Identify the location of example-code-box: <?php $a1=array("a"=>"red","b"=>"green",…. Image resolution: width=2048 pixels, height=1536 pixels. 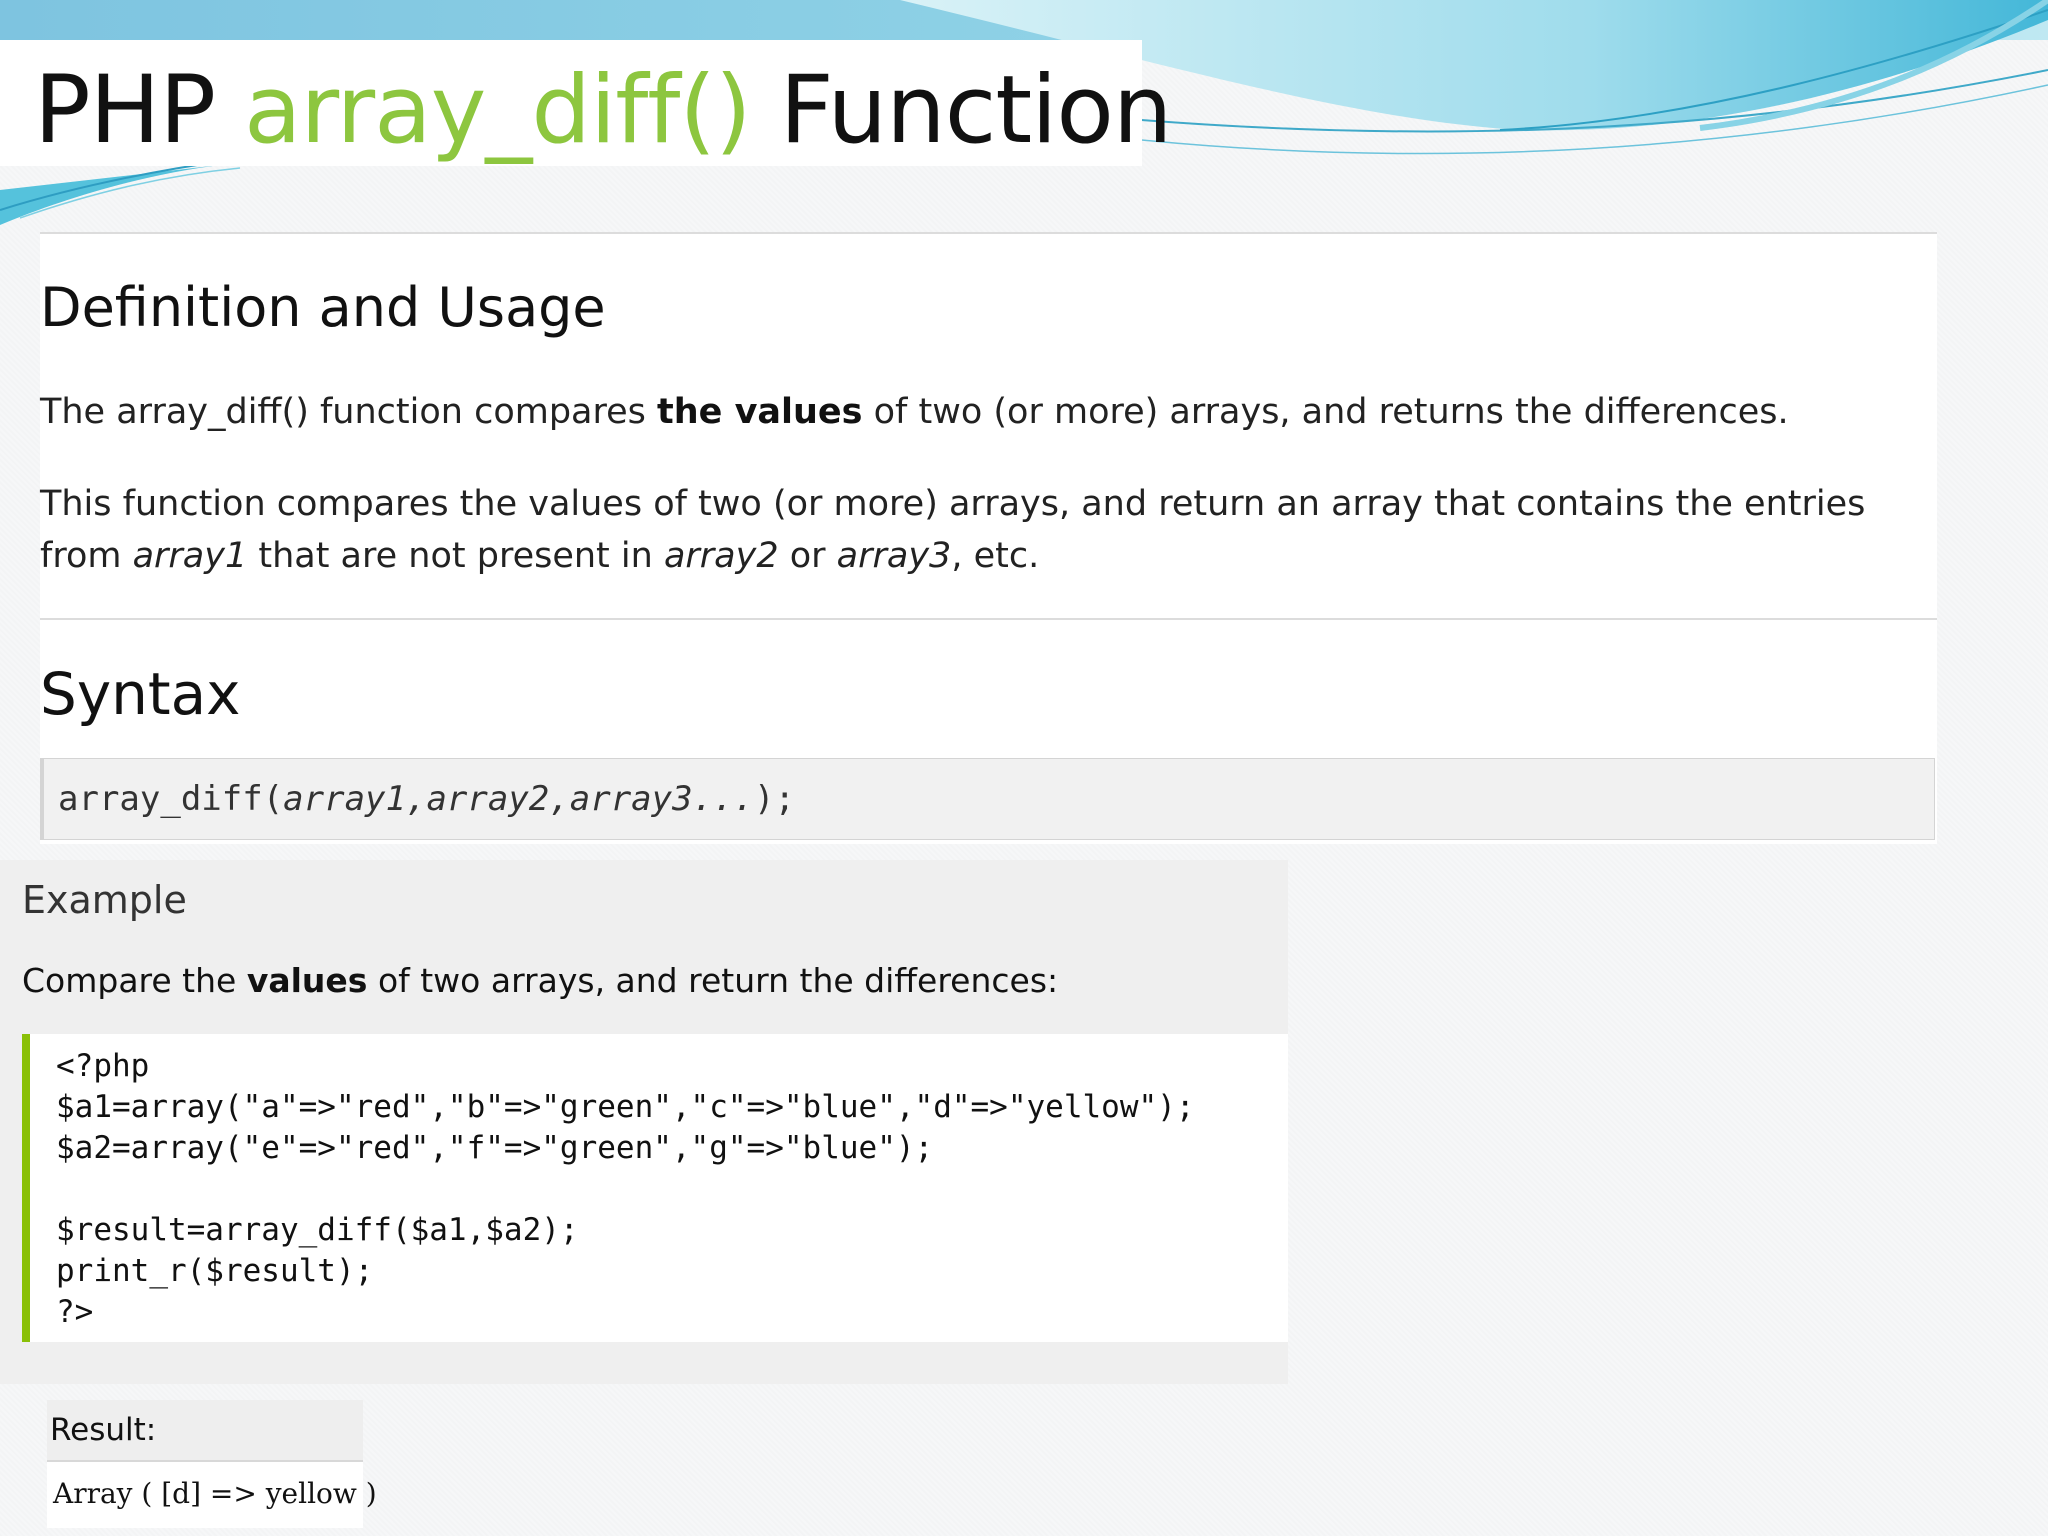
(655, 1188).